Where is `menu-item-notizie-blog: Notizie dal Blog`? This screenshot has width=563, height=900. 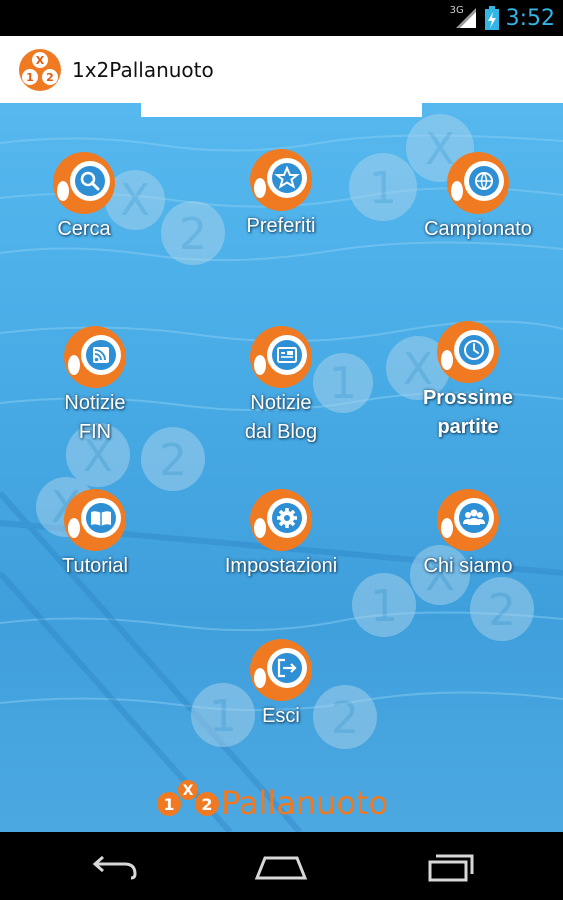
menu-item-notizie-blog: Notizie dal Blog is located at coordinates (281, 386).